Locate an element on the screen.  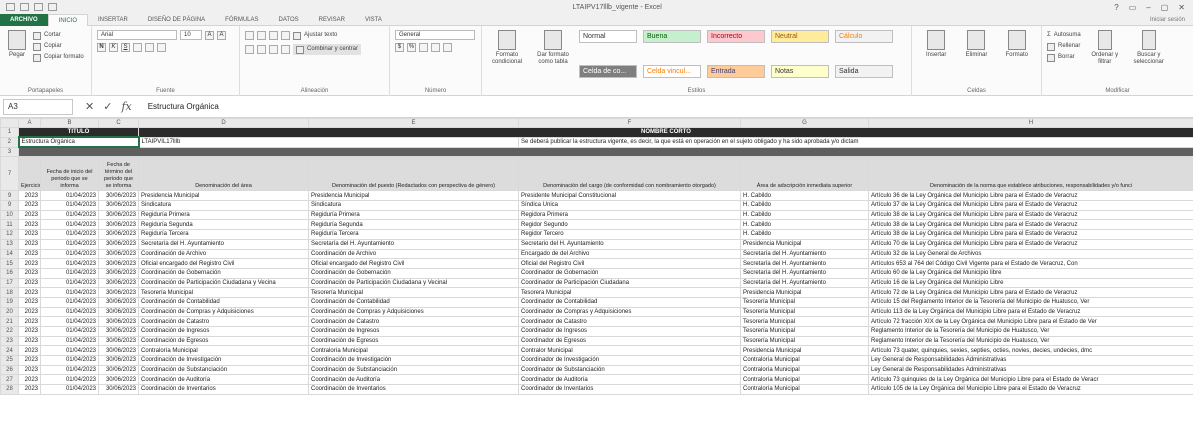
table-cell: Coordinación de Gobernación is located at coordinates (413, 273).